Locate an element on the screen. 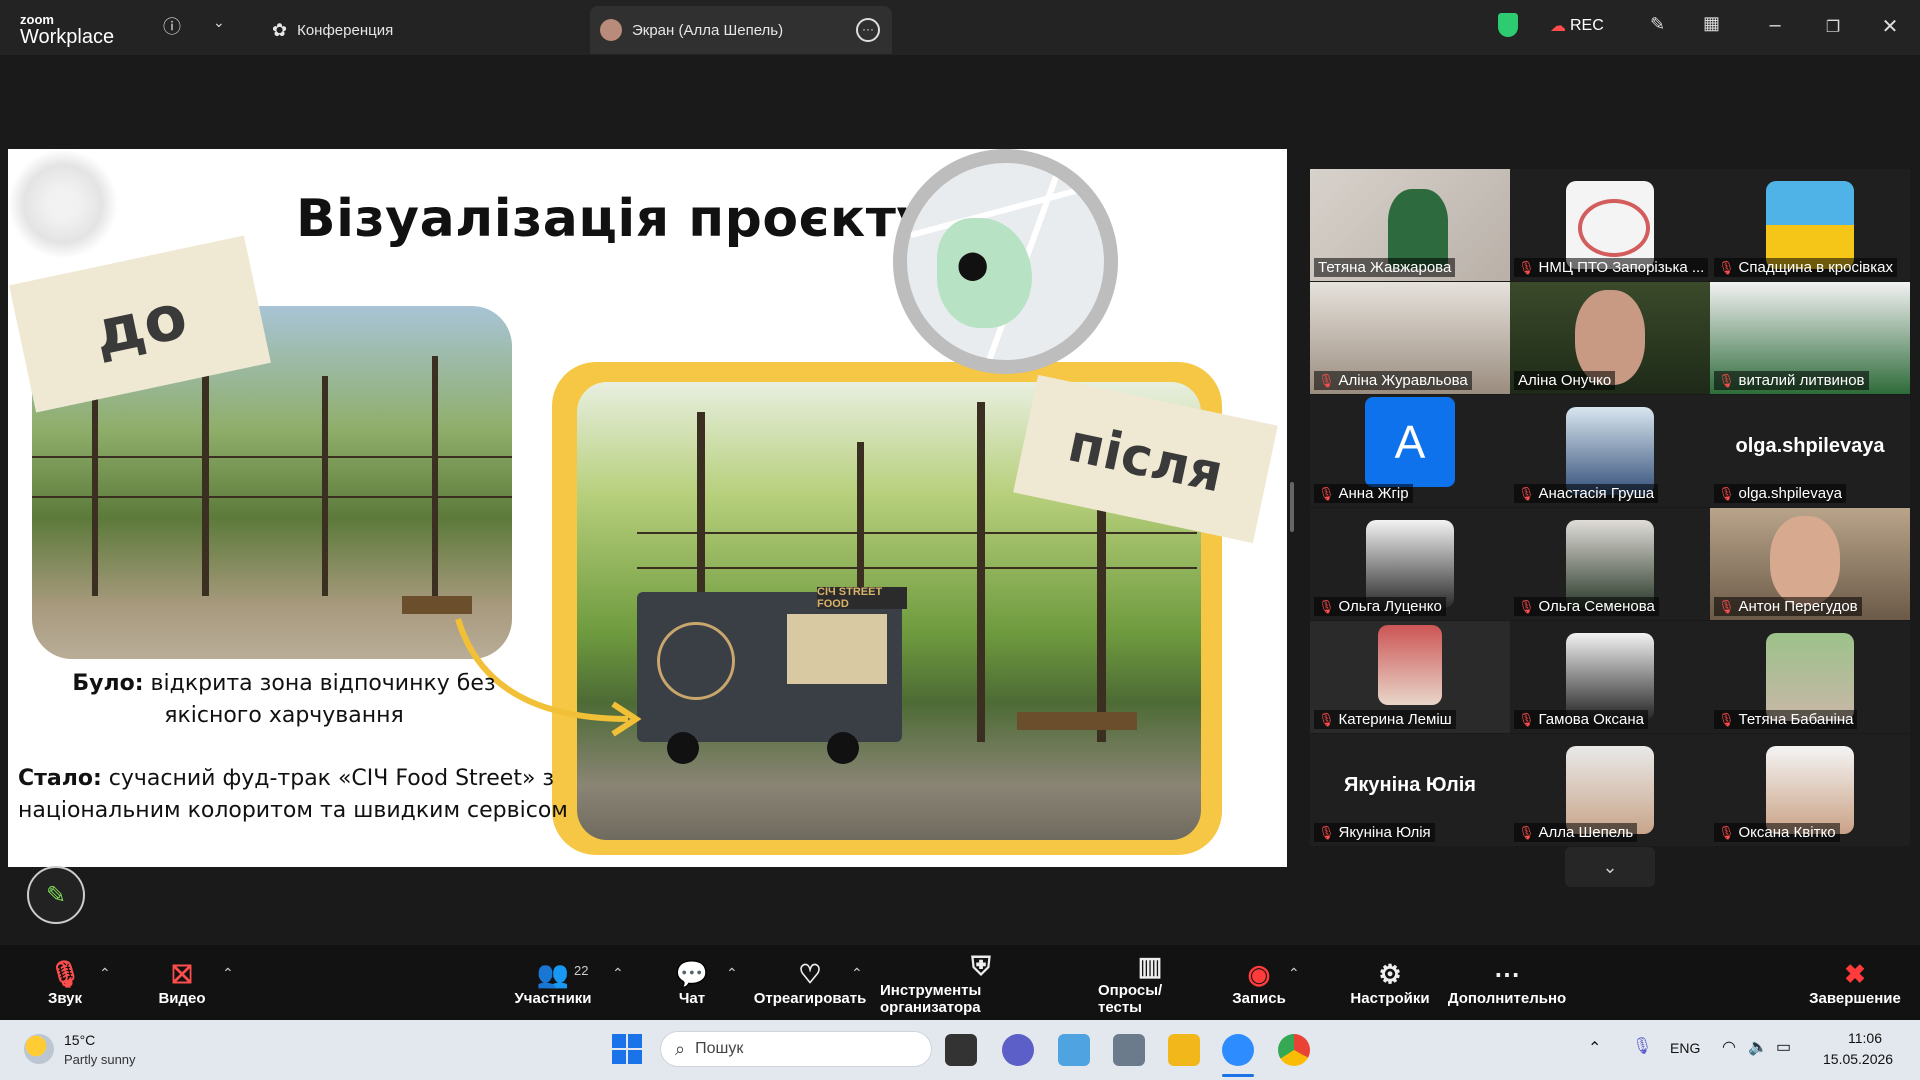  annotate-pen-icon: ✎ is located at coordinates (1657, 24).